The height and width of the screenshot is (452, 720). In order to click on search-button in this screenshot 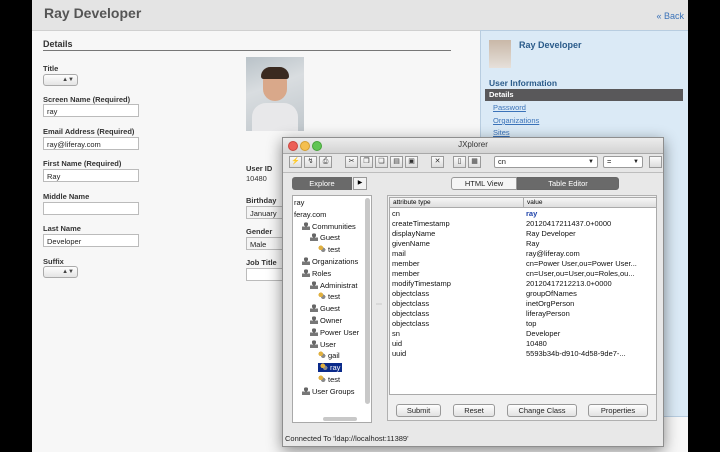, I will do `click(655, 162)`.